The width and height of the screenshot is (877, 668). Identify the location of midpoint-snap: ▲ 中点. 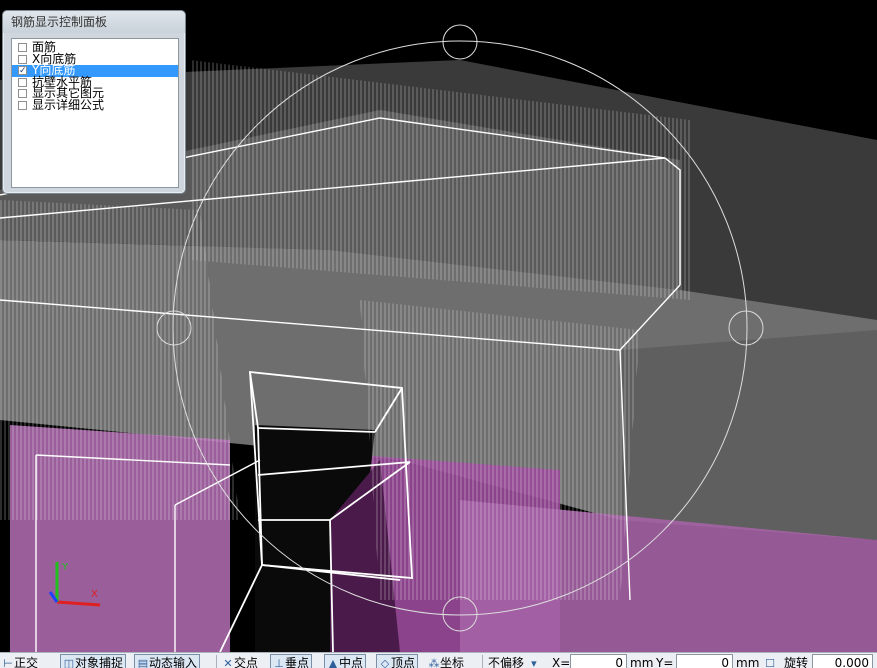
(345, 661).